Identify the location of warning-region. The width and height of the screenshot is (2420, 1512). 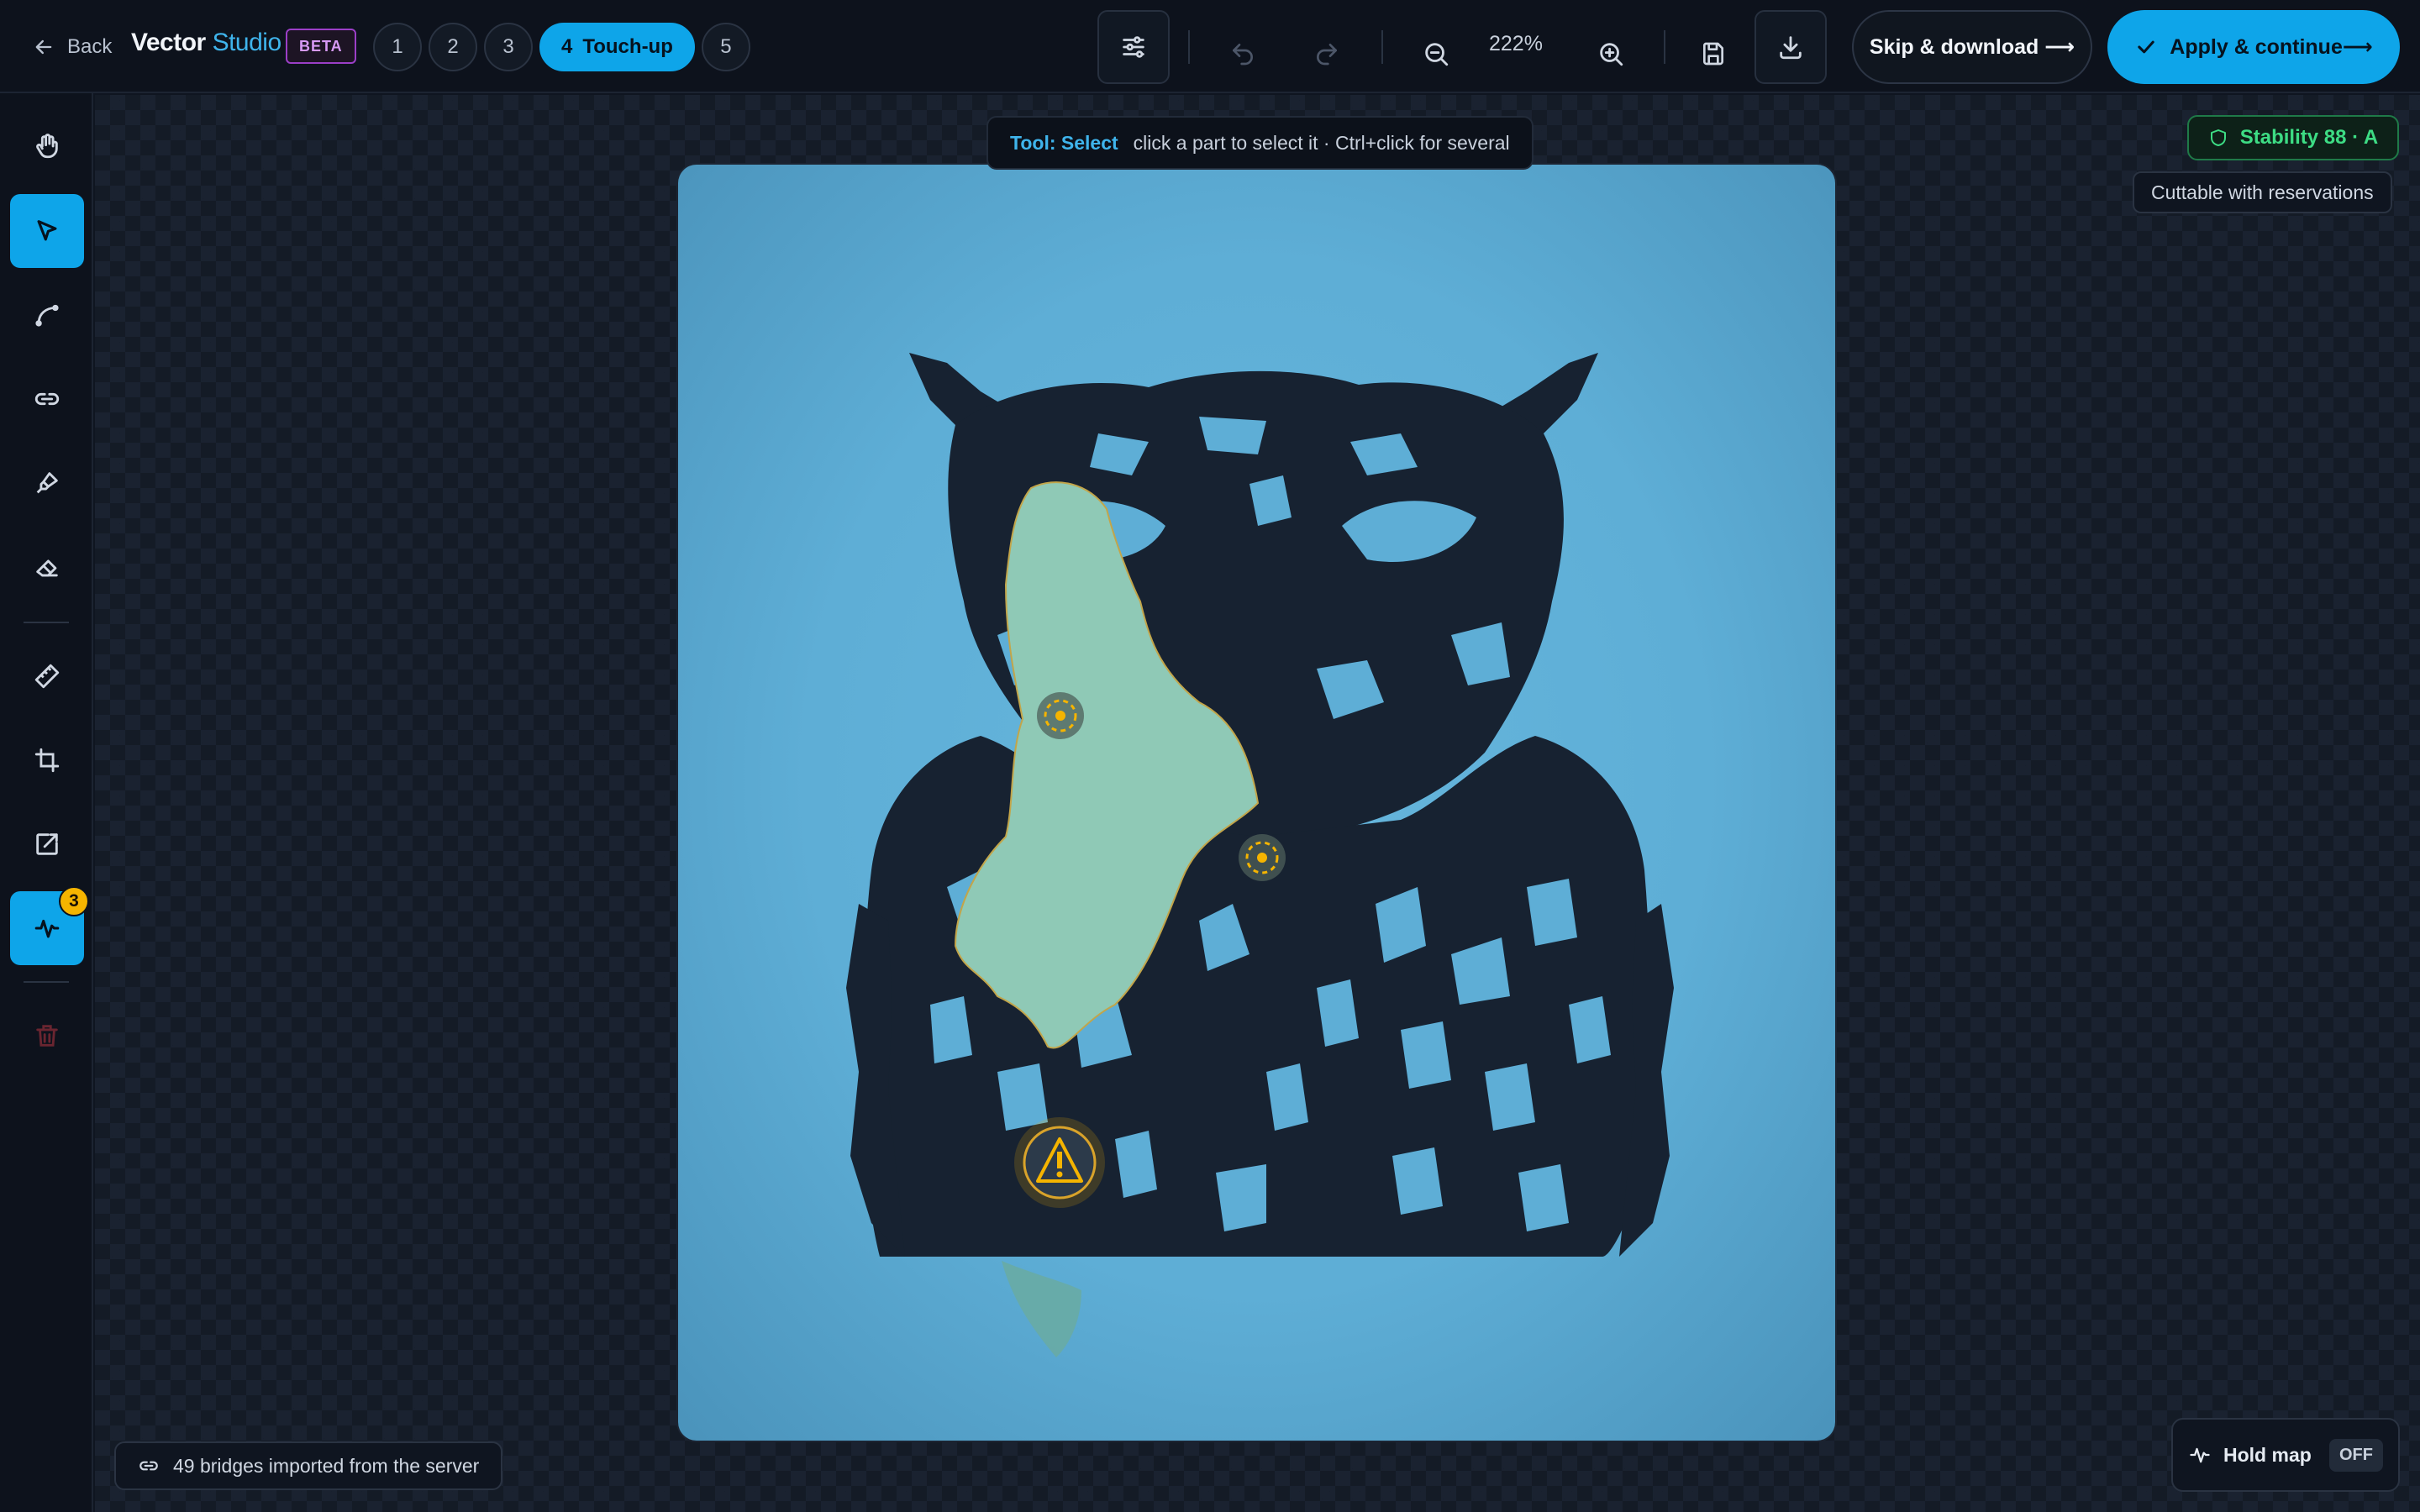
(1042, 1309).